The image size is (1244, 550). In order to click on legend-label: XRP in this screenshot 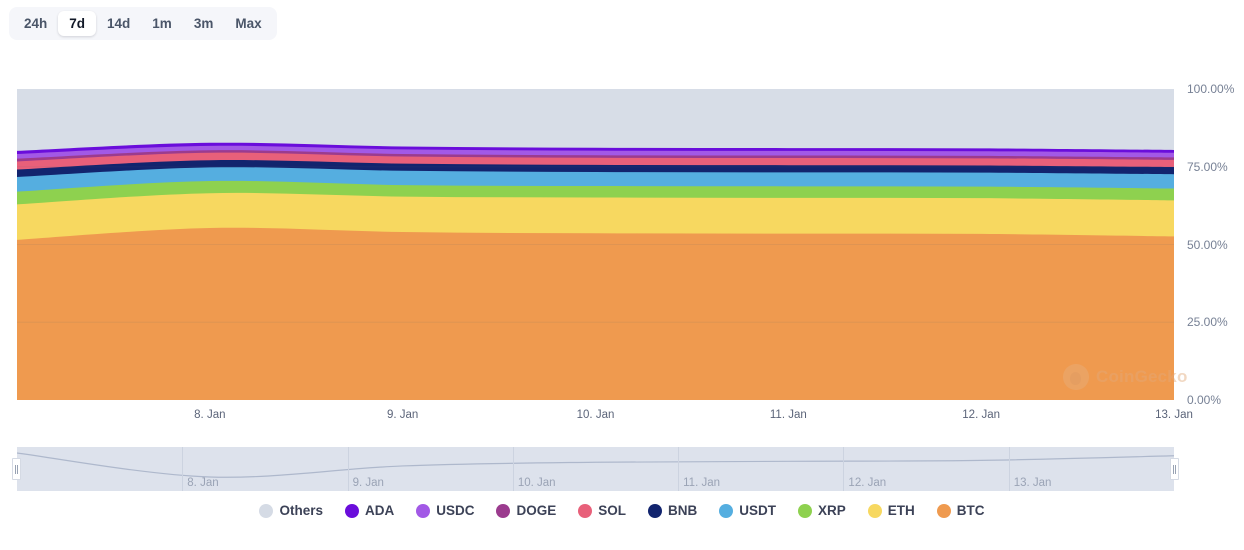, I will do `click(832, 510)`.